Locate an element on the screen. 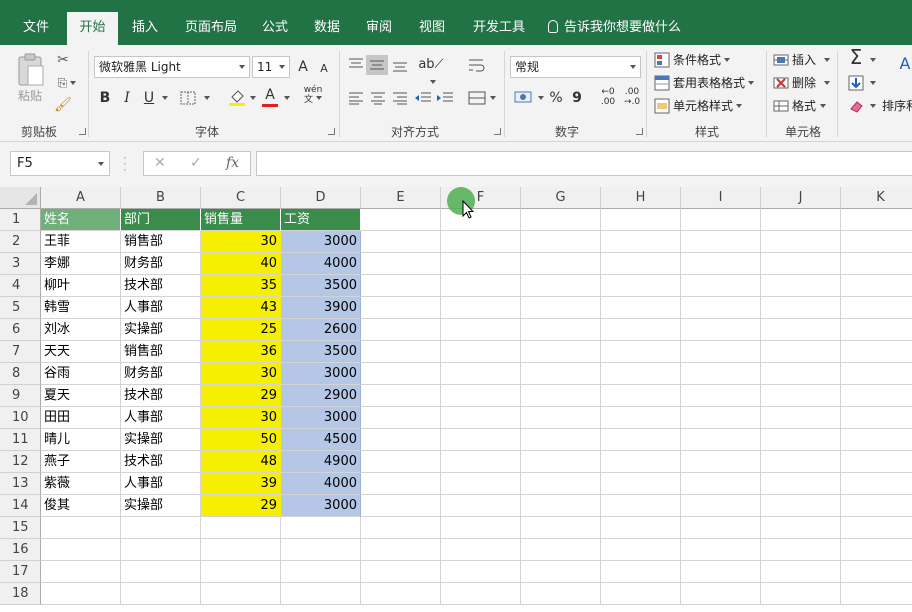  cell-k7 is located at coordinates (876, 352).